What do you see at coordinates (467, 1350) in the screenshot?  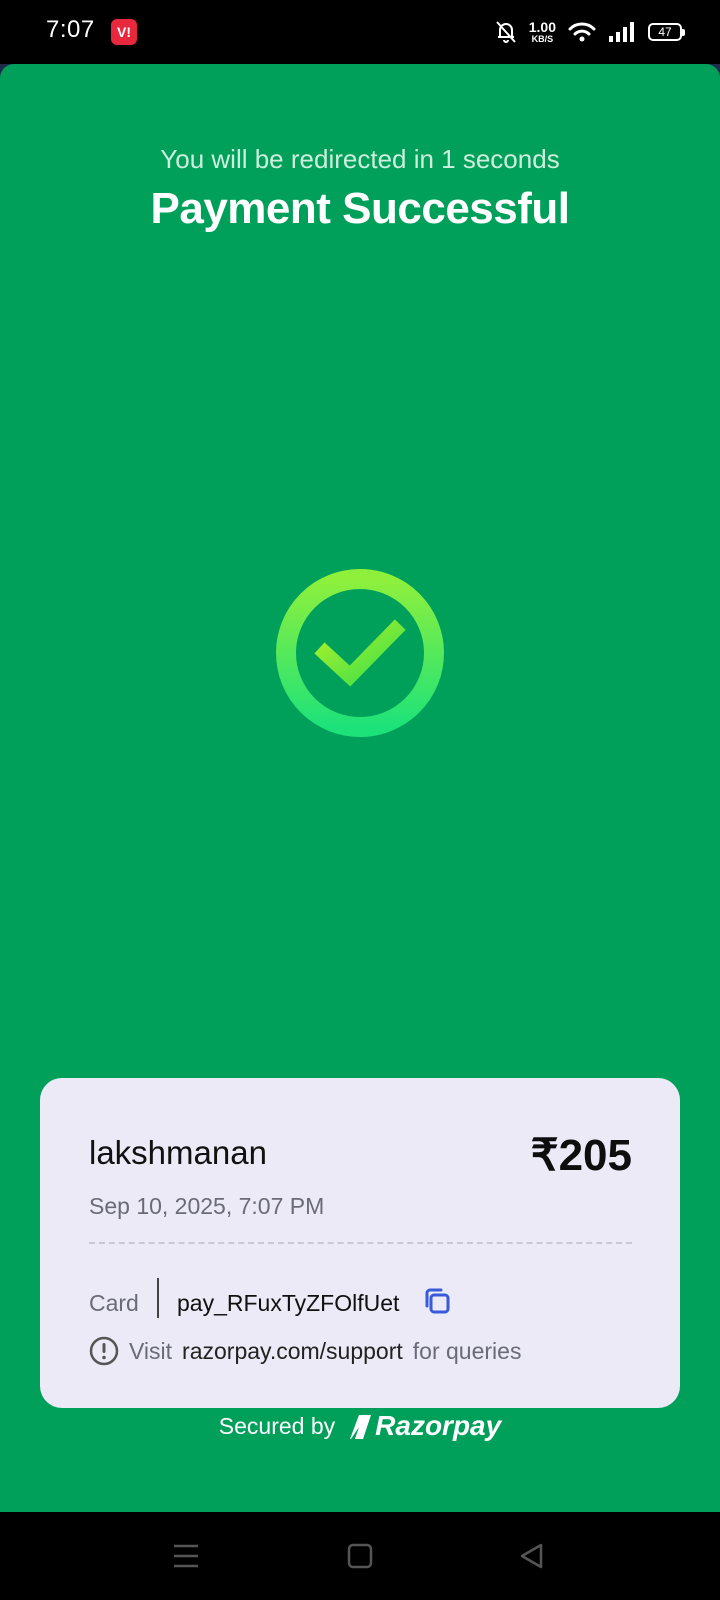 I see `support-suffix: for queries` at bounding box center [467, 1350].